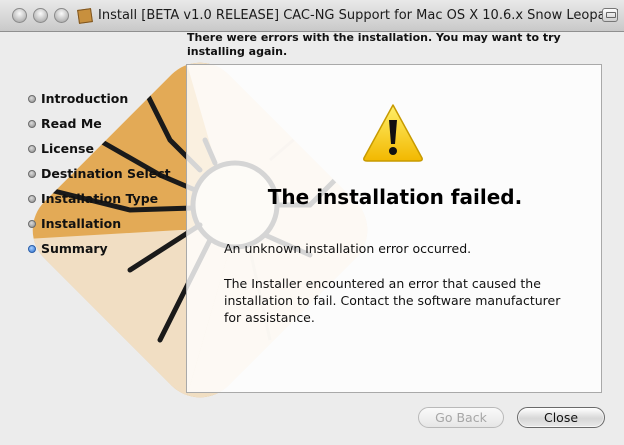 The width and height of the screenshot is (624, 445). Describe the element at coordinates (461, 417) in the screenshot. I see `go-back-button: Go Back` at that location.